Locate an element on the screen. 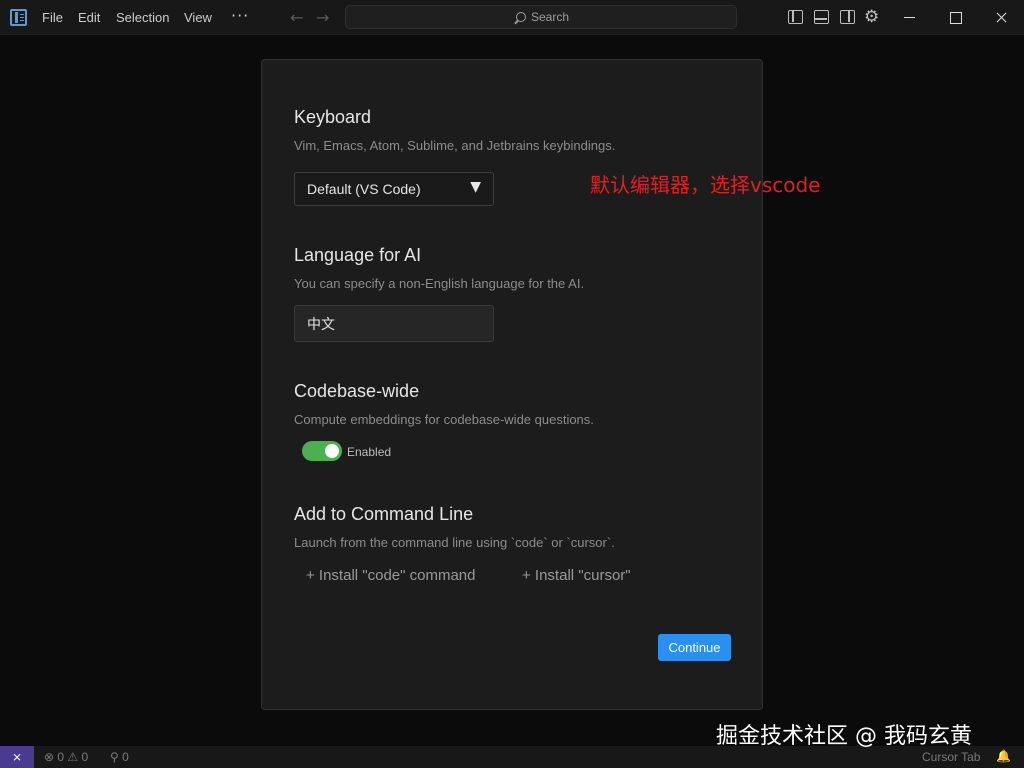 The height and width of the screenshot is (768, 1024). close-window-button is located at coordinates (1001, 17).